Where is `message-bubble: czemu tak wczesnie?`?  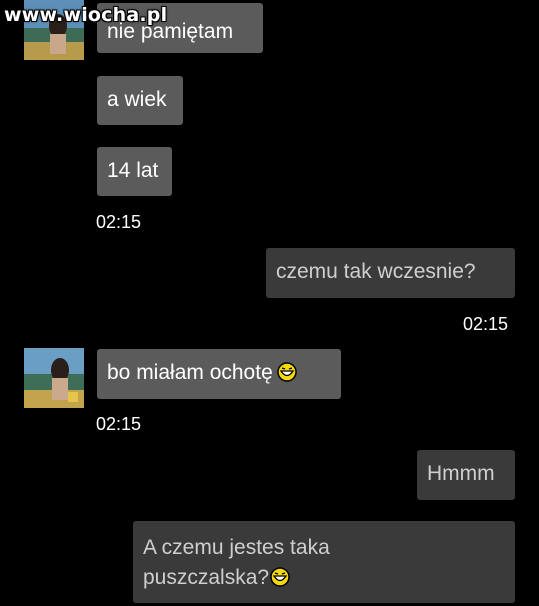 message-bubble: czemu tak wczesnie? is located at coordinates (390, 273).